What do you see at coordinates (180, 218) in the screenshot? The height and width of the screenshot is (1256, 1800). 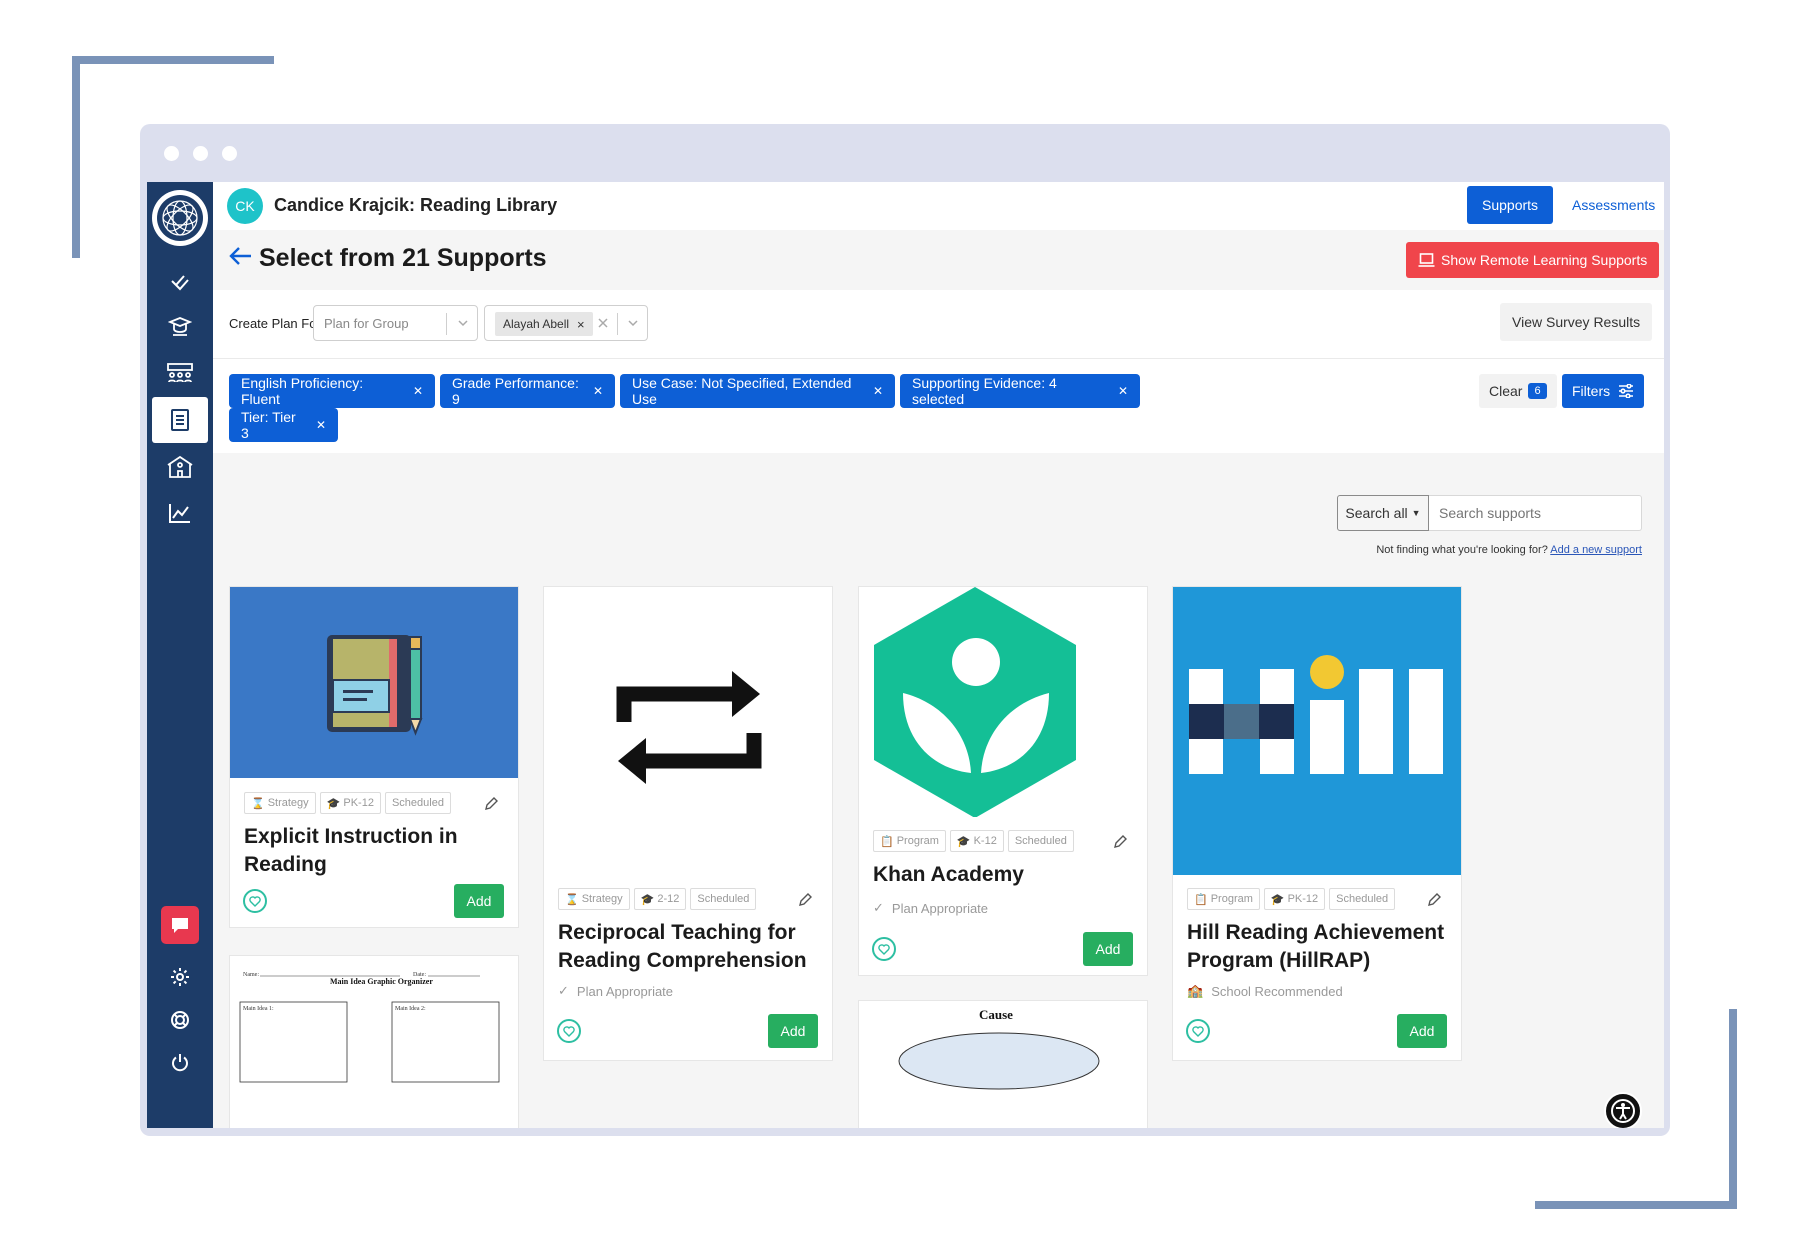 I see `app-logo` at bounding box center [180, 218].